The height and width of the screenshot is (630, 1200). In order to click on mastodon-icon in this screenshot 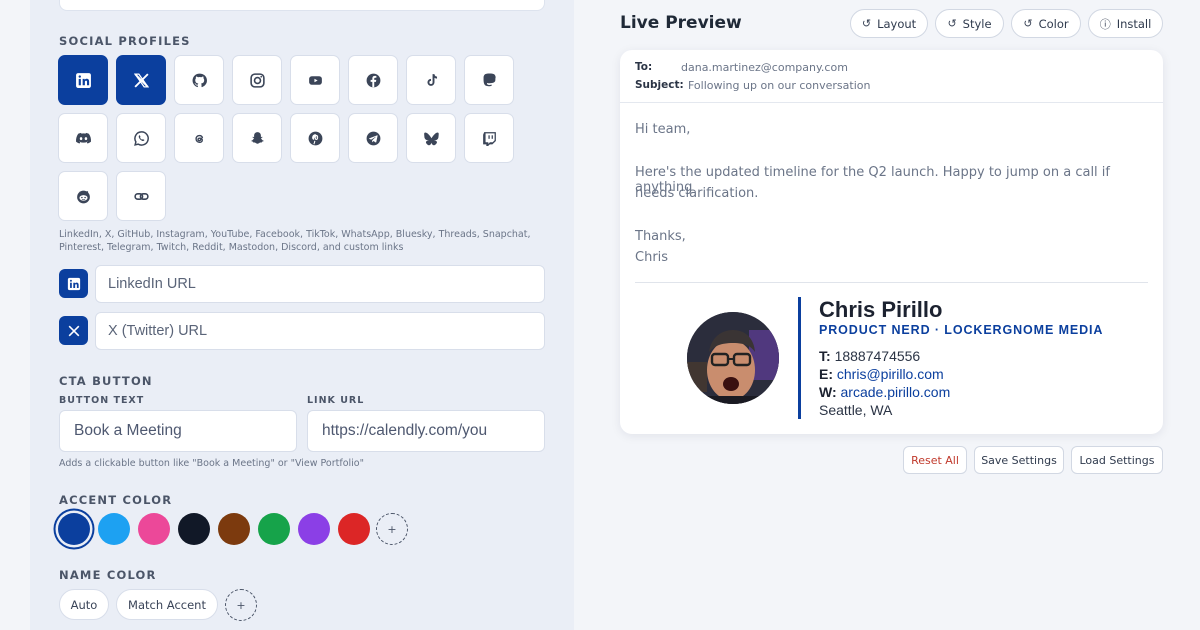, I will do `click(489, 79)`.